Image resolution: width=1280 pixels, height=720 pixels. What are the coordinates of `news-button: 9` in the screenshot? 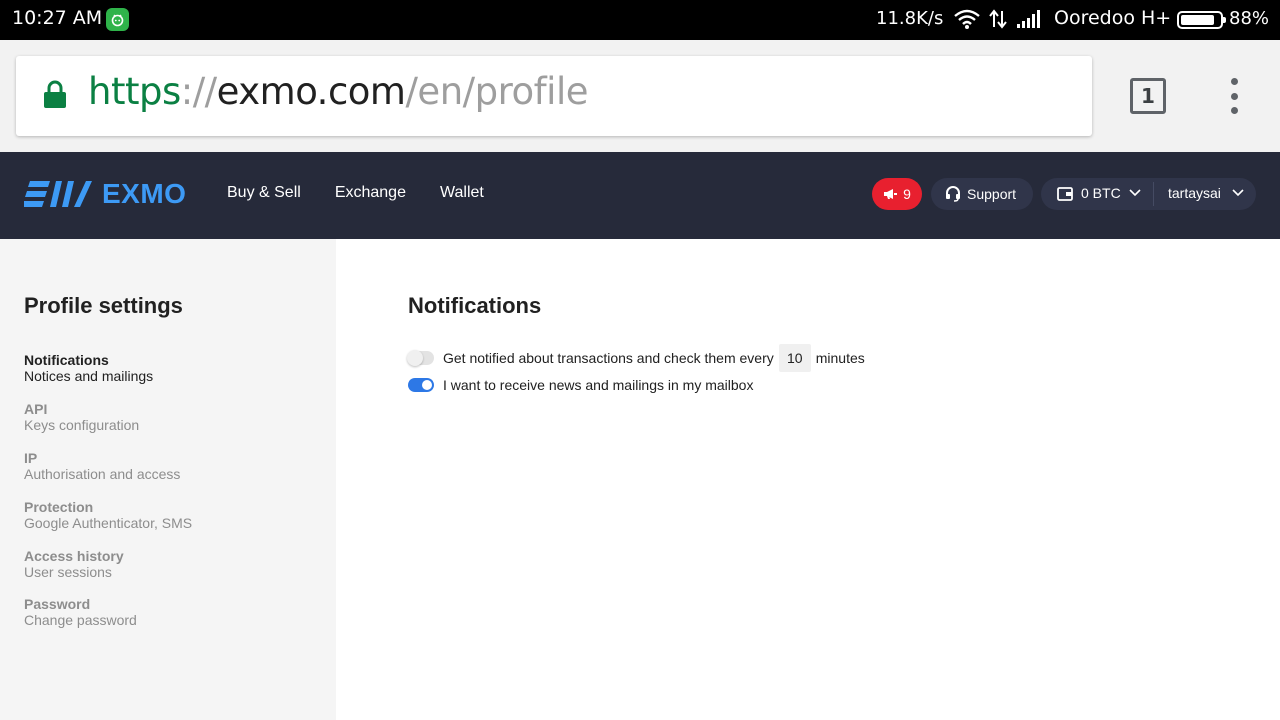 It's located at (897, 194).